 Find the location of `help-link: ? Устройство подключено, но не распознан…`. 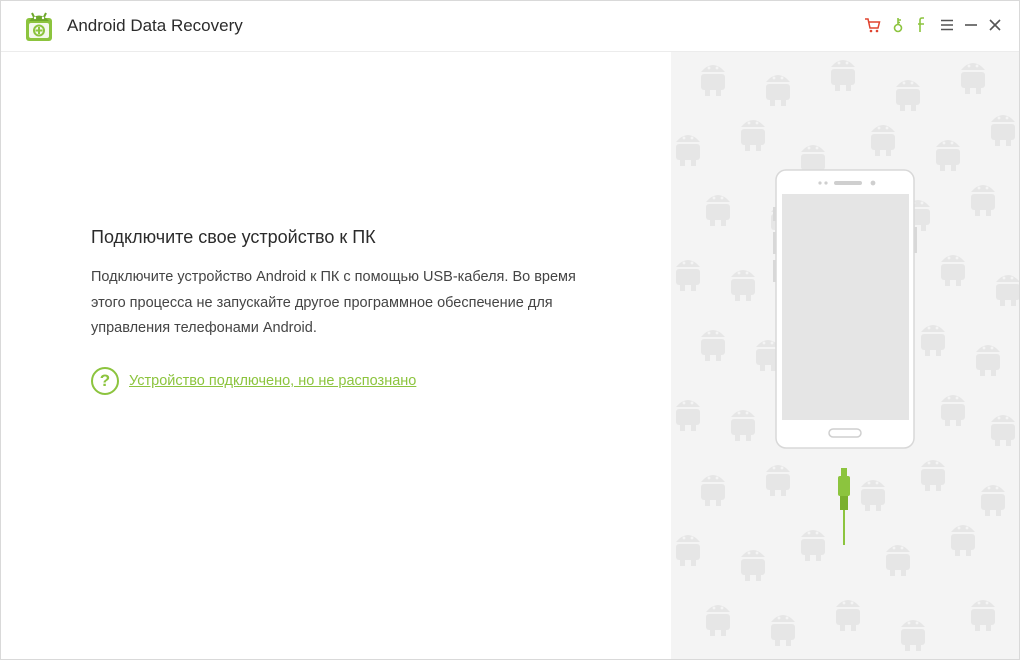

help-link: ? Устройство подключено, но не распознан… is located at coordinates (253, 381).